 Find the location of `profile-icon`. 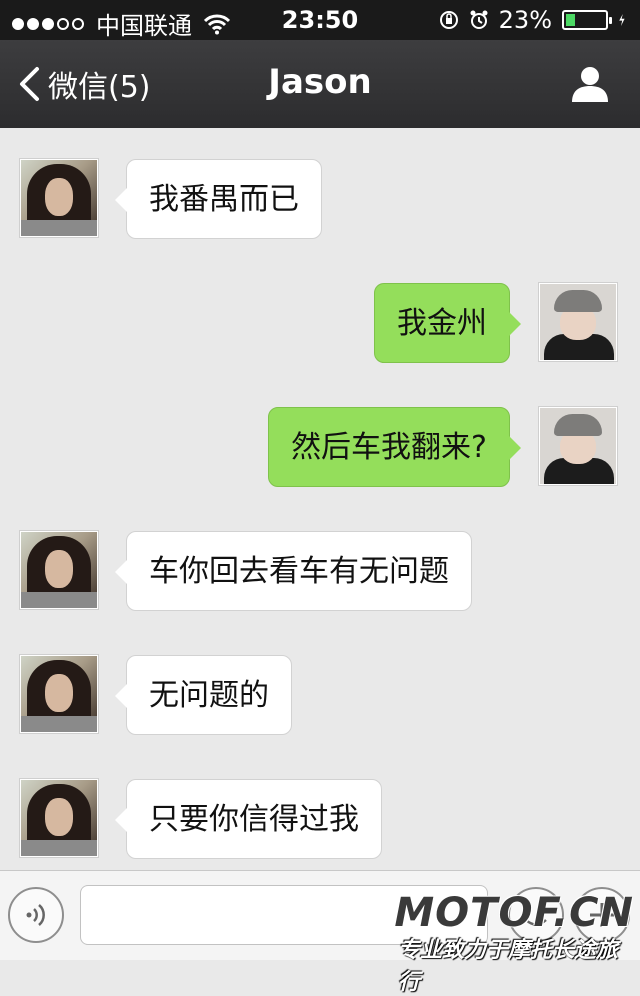

profile-icon is located at coordinates (590, 84).